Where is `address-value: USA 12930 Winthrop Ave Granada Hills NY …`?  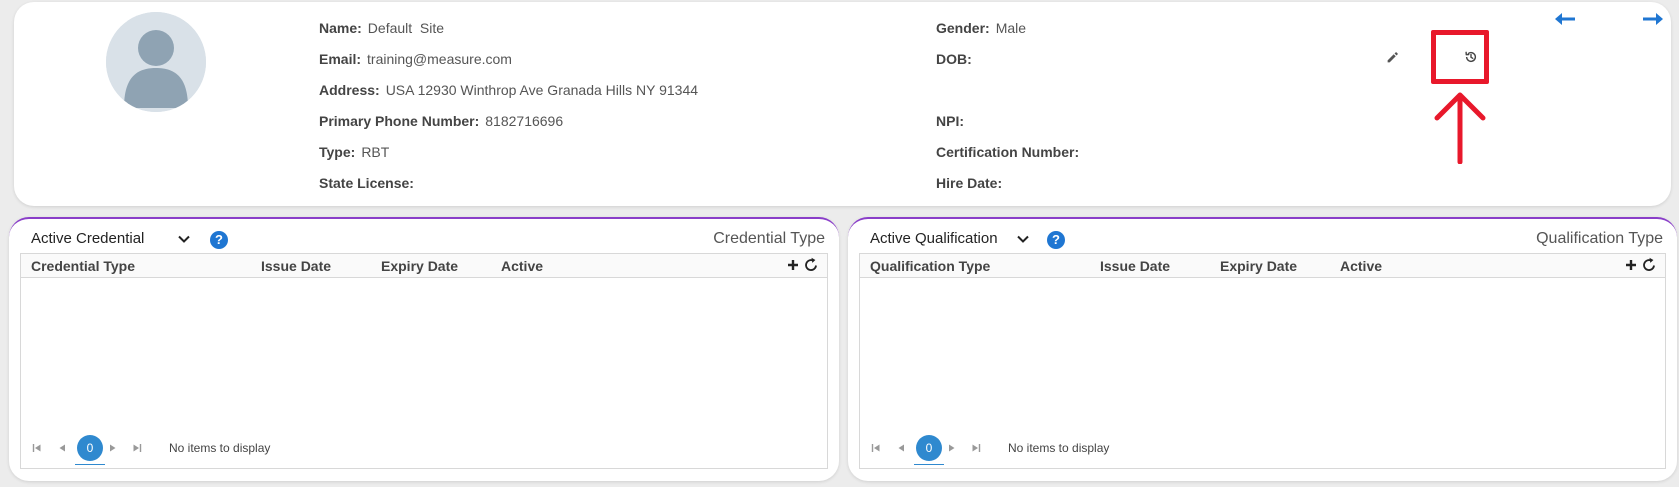 address-value: USA 12930 Winthrop Ave Granada Hills NY … is located at coordinates (542, 90).